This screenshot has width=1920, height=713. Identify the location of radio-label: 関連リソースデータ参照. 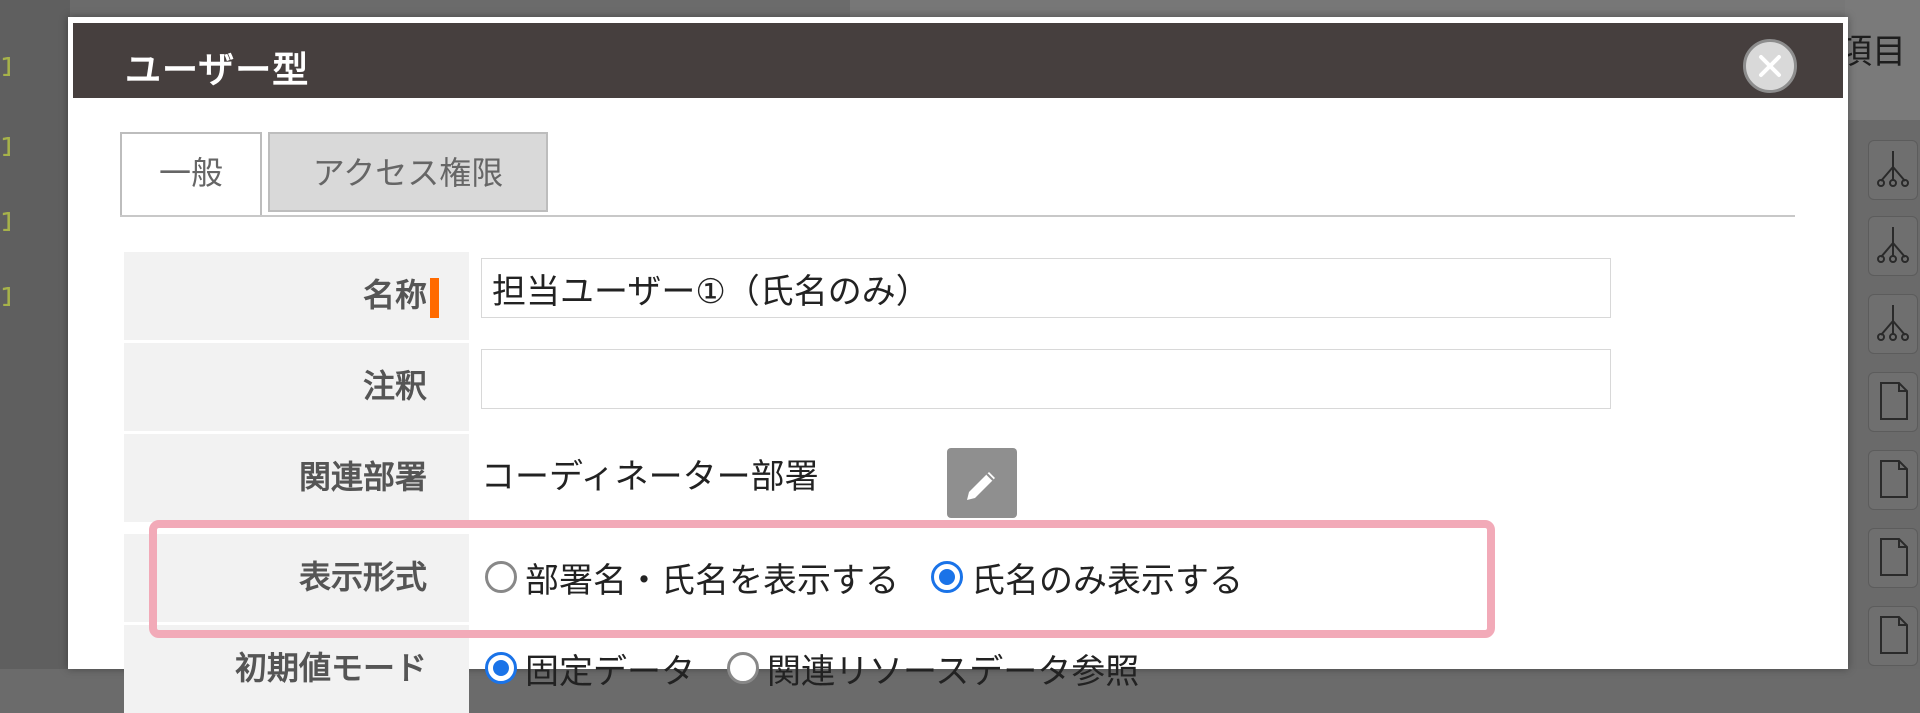
(953, 668).